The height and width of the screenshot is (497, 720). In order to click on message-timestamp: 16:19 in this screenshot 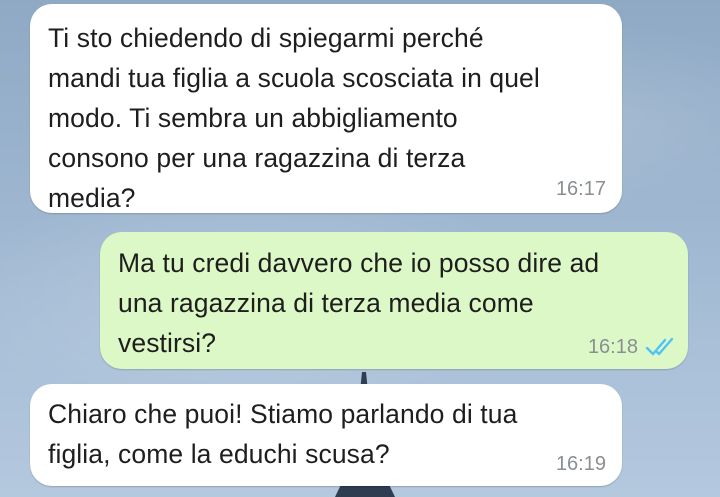, I will do `click(580, 464)`.